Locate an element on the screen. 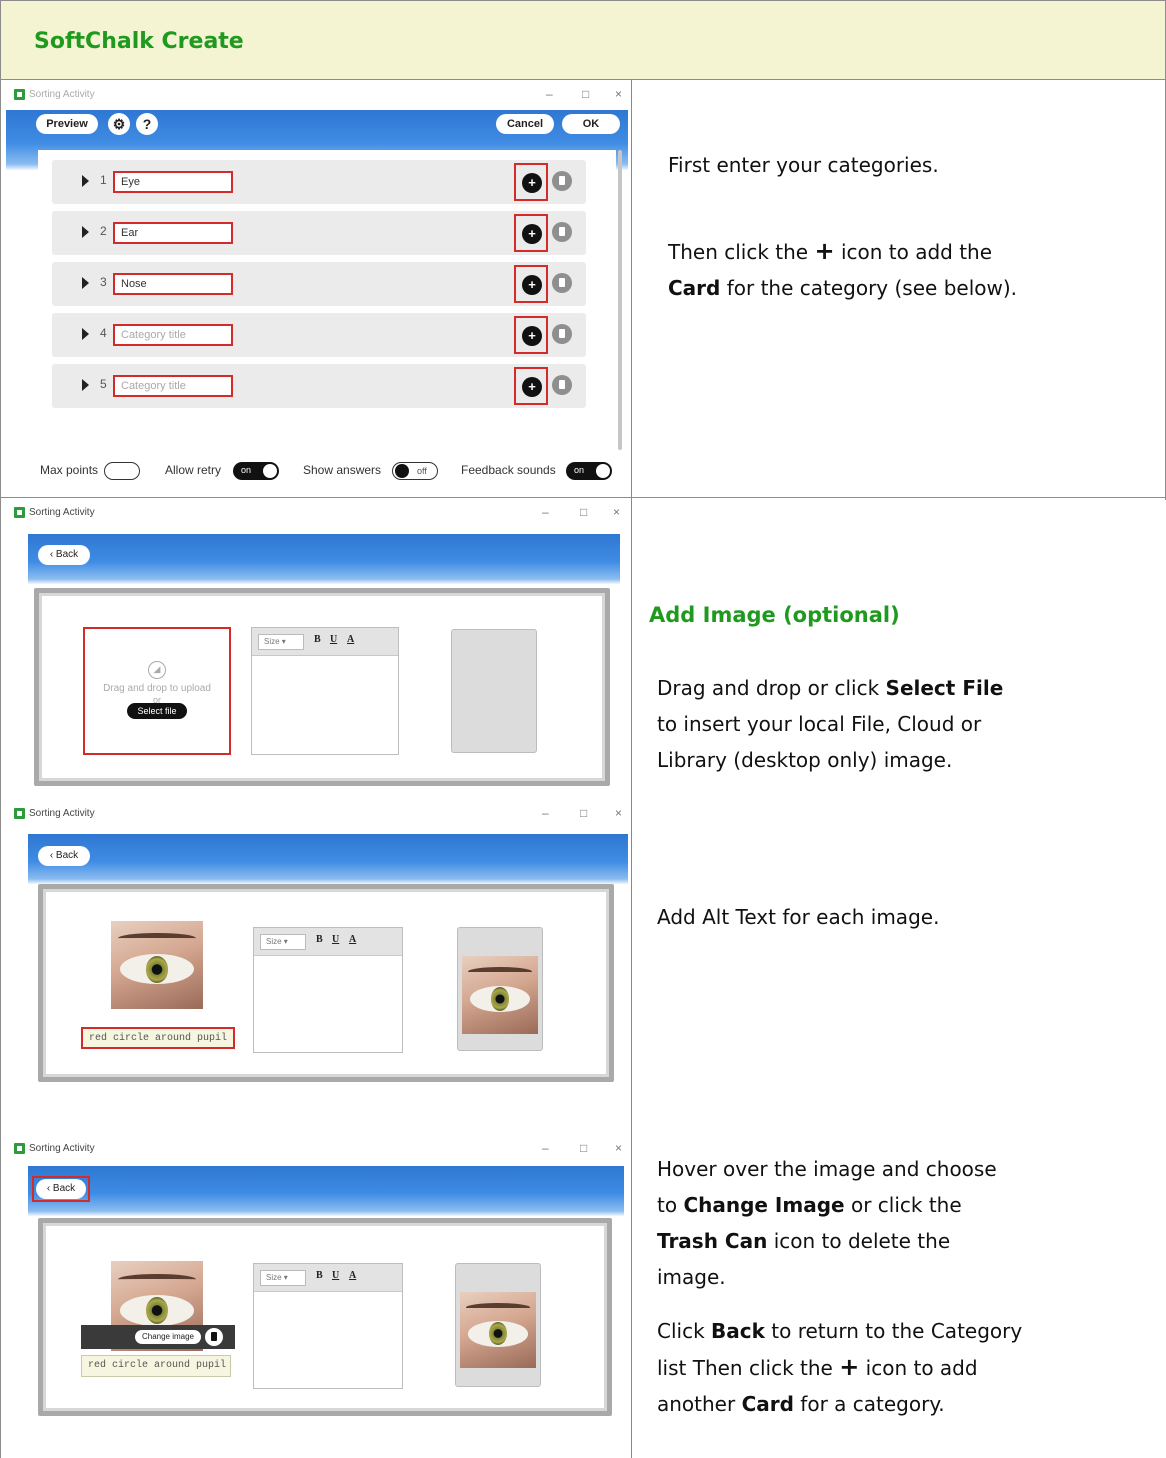  instruction-text: Then click the + icon to add the is located at coordinates (830, 251).